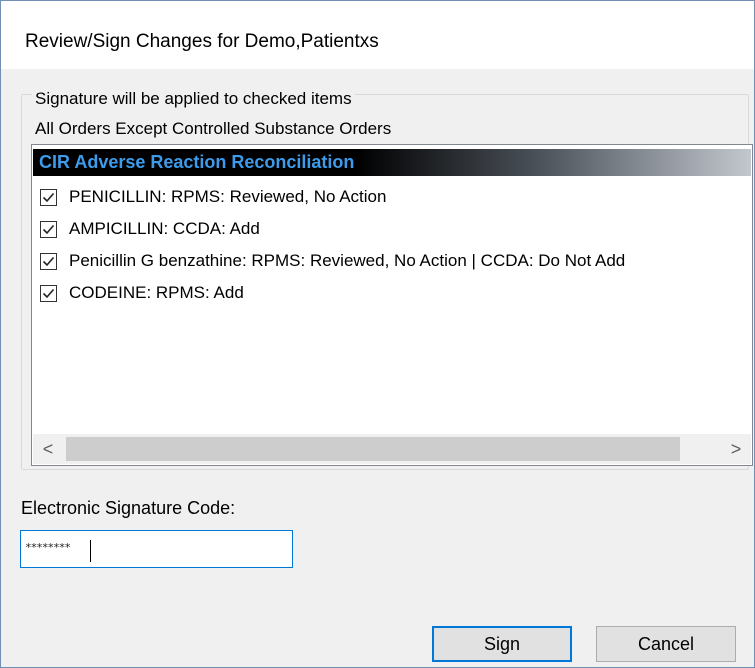 The height and width of the screenshot is (668, 755). I want to click on list-item: PENICILLIN: RPMS: Reviewed, No Action, so click(396, 197).